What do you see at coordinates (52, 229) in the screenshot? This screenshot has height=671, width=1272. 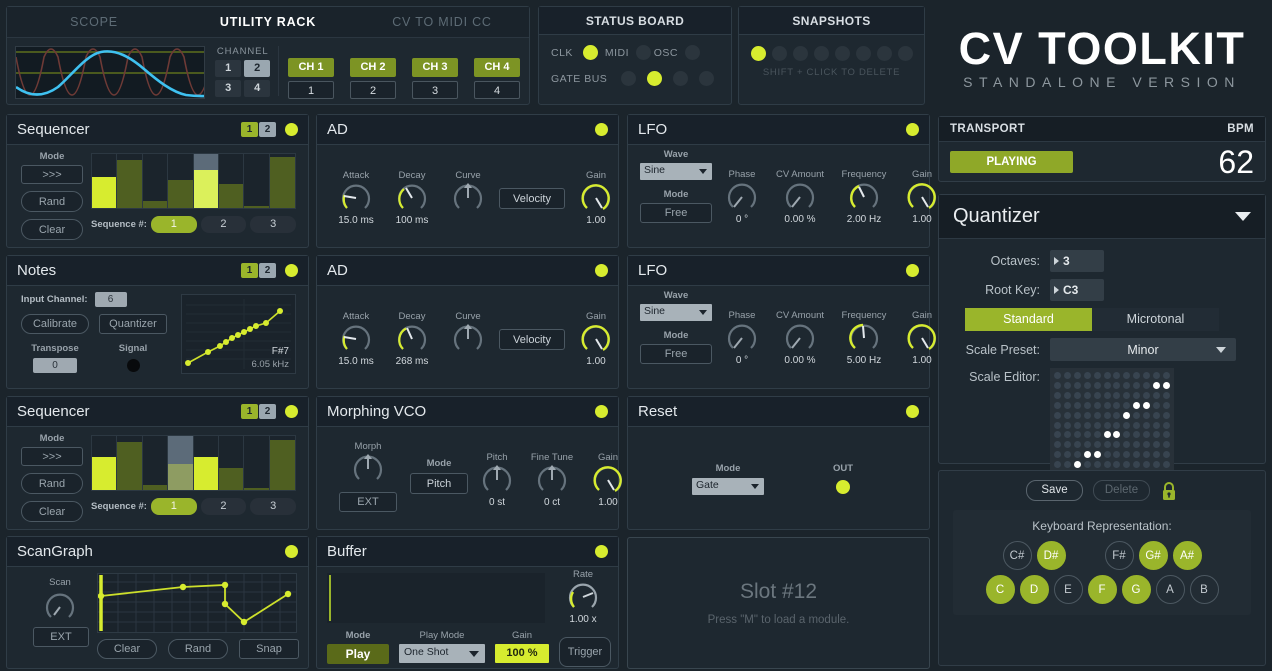 I see `sequencer-1-clear-button: Clear` at bounding box center [52, 229].